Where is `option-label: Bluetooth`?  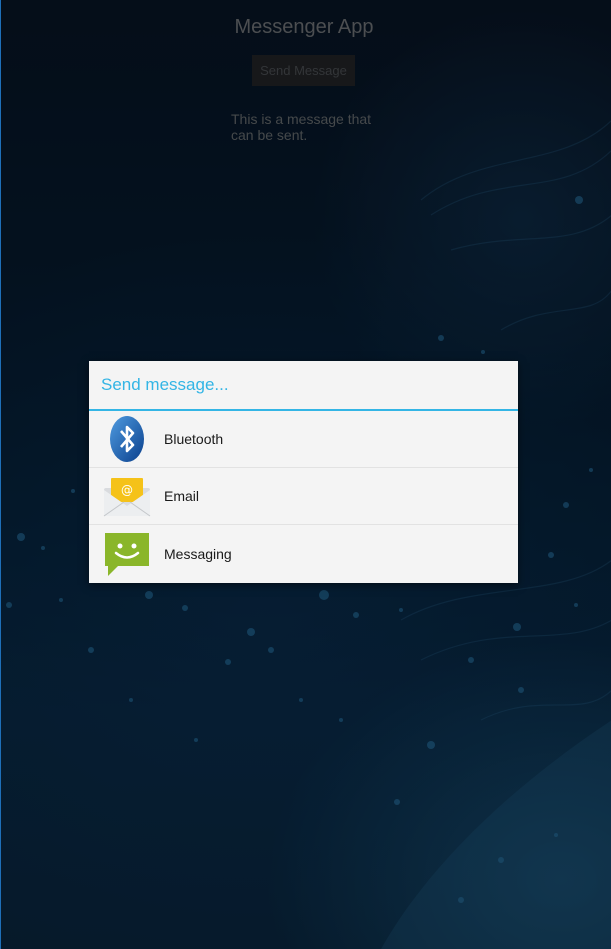
option-label: Bluetooth is located at coordinates (194, 439).